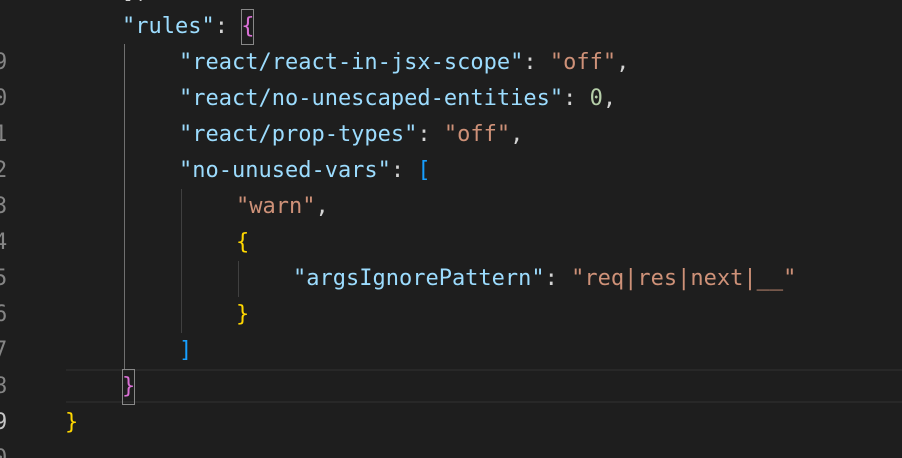 This screenshot has width=902, height=458. What do you see at coordinates (72, 422) in the screenshot?
I see `close-brace-root: }` at bounding box center [72, 422].